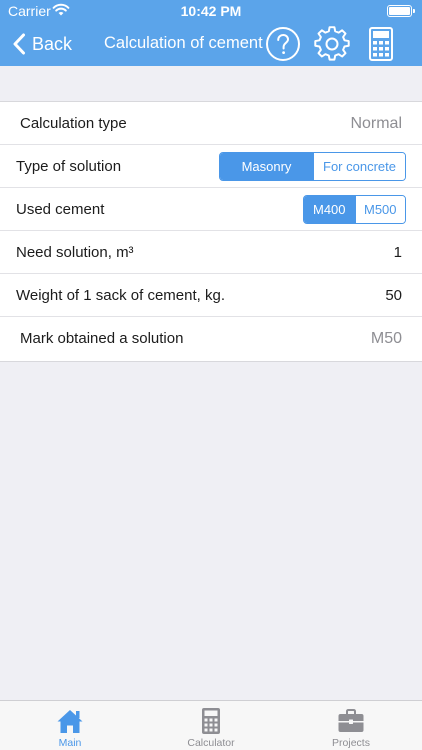 The height and width of the screenshot is (750, 422). Describe the element at coordinates (70, 721) in the screenshot. I see `home-icon` at that location.